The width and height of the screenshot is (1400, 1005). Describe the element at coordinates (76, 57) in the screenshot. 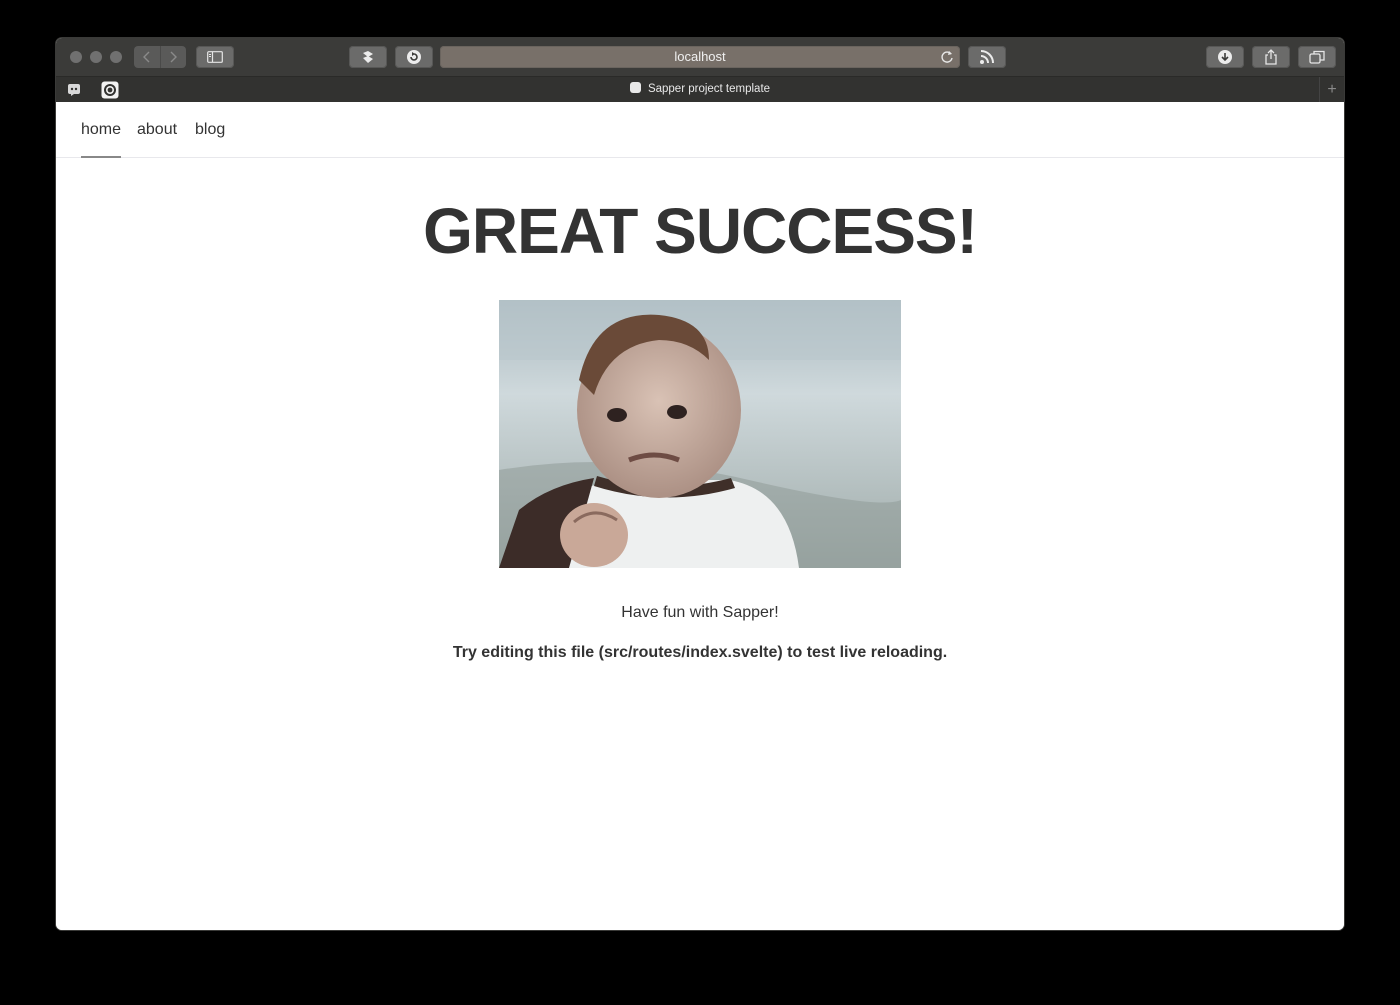

I see `close-window-button` at that location.